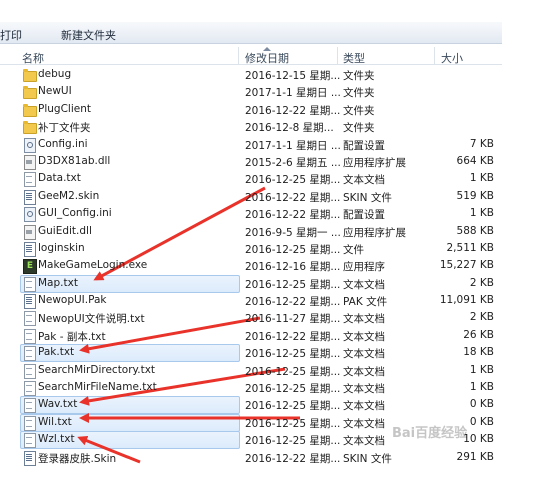 The height and width of the screenshot is (491, 534). Describe the element at coordinates (354, 58) in the screenshot. I see `column-type-header: 类型` at that location.